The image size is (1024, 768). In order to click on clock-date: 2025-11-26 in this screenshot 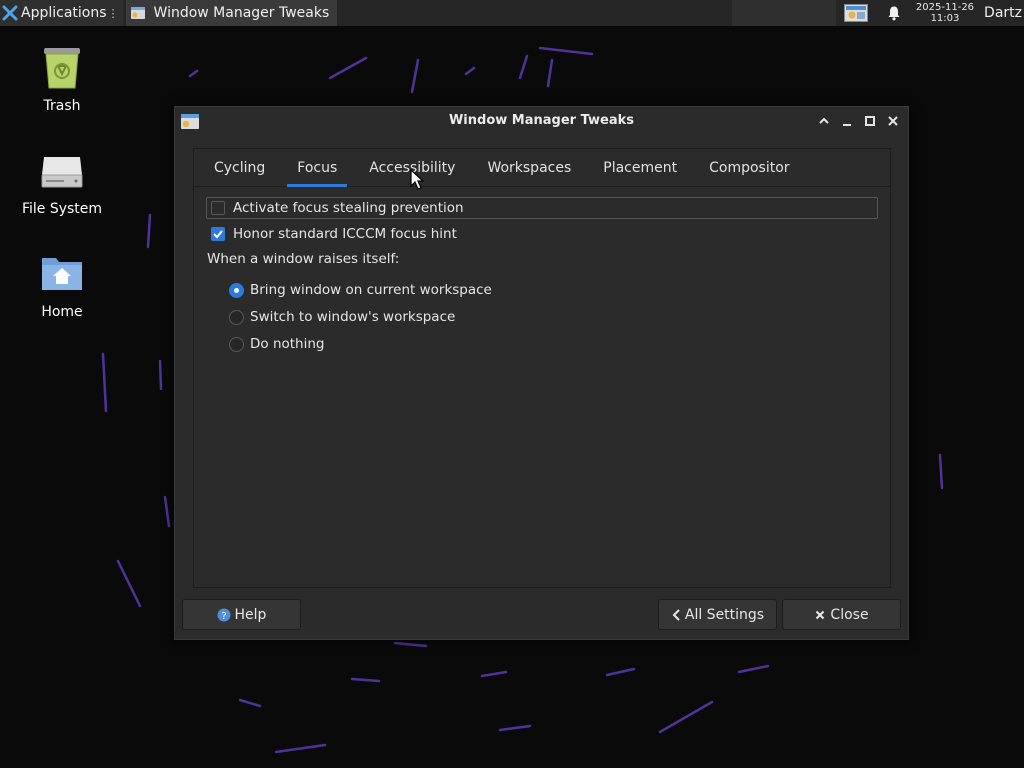, I will do `click(945, 7)`.